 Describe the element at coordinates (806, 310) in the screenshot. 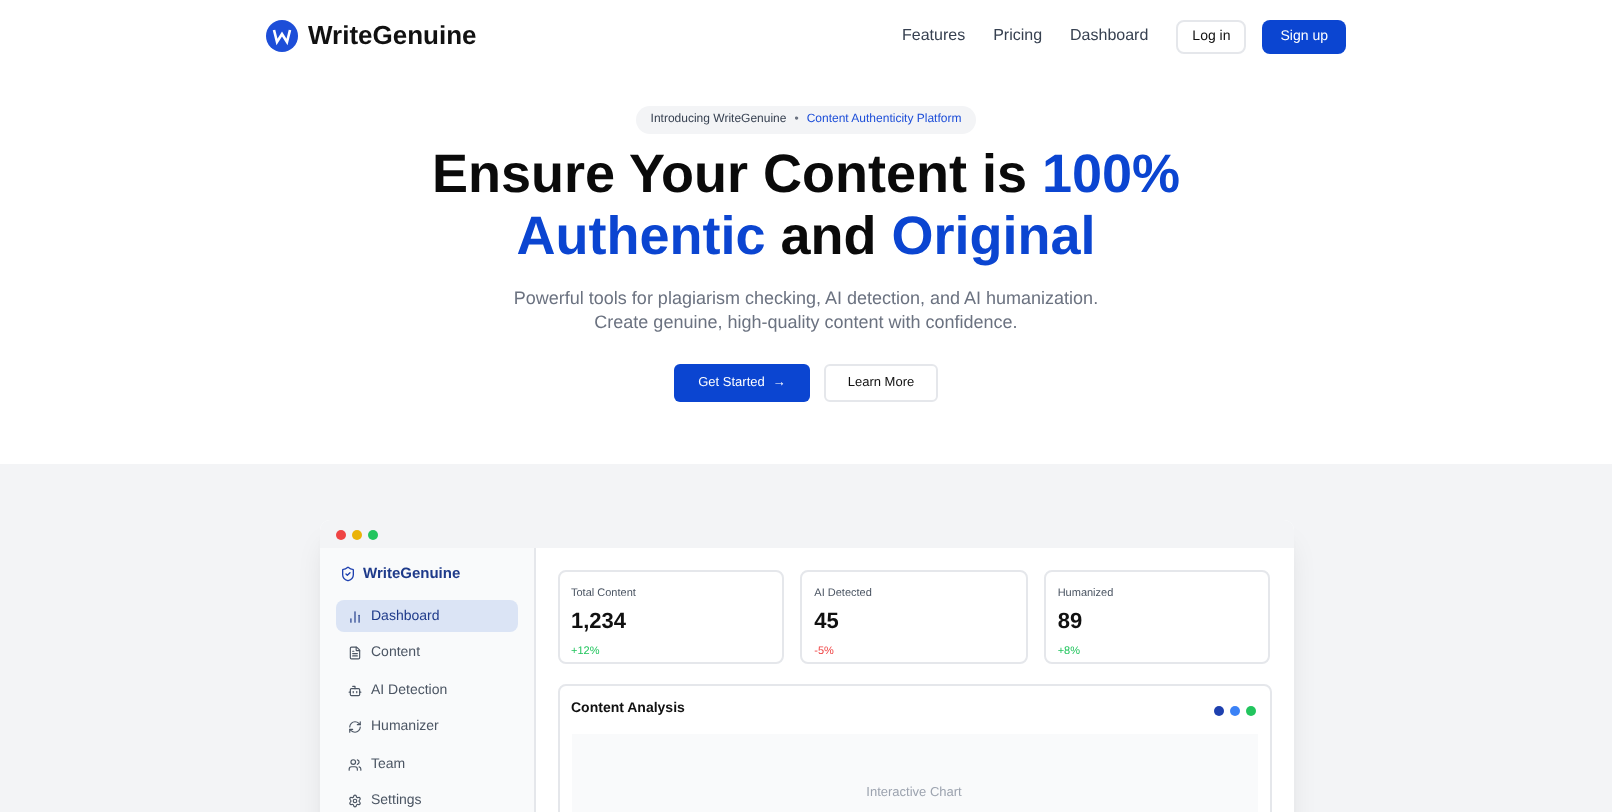

I see `subtitle: Powerful tools for plagiarism checking, AI detection, and AI humanization. Create genuine, high-quality content with confidence.` at that location.